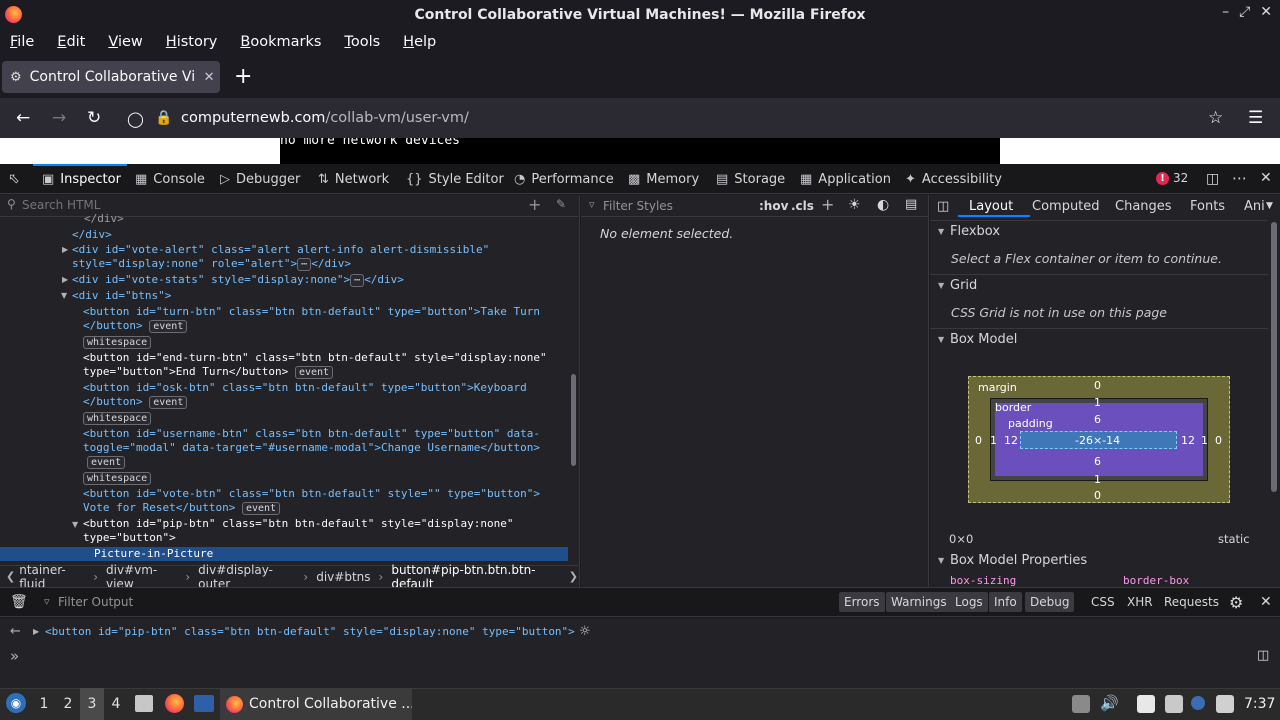 The width and height of the screenshot is (1280, 720). Describe the element at coordinates (153, 554) in the screenshot. I see `tree-text-pip: Picture-in-Picture` at that location.